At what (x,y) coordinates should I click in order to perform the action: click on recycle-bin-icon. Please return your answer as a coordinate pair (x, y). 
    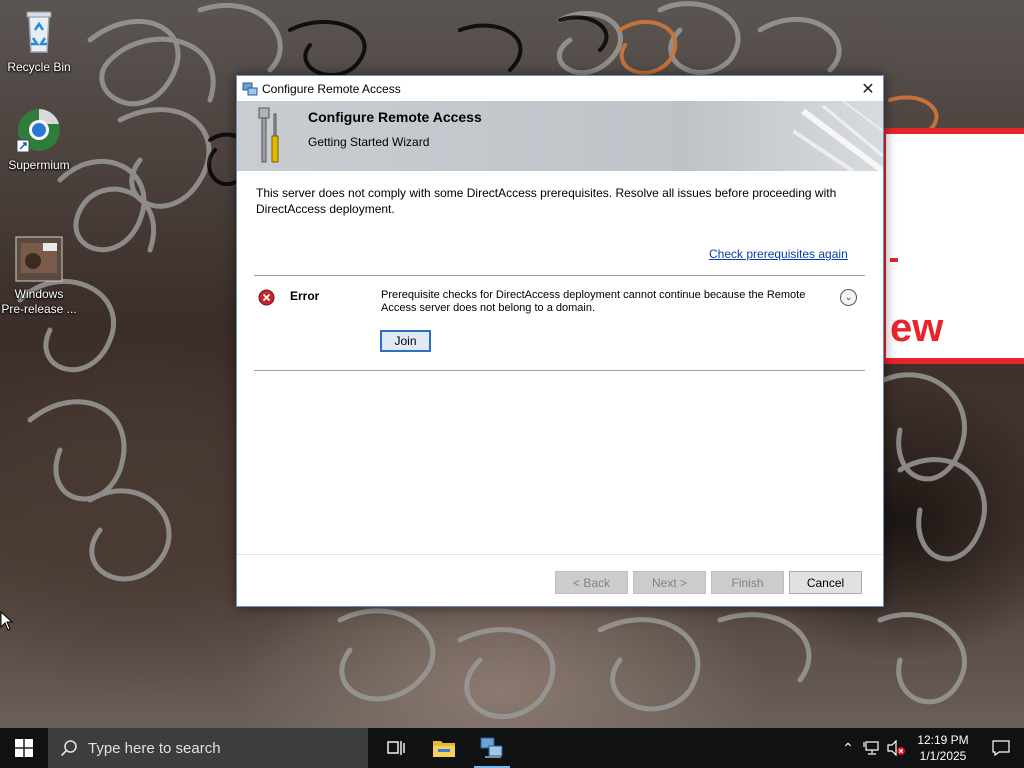
    Looking at the image, I should click on (39, 32).